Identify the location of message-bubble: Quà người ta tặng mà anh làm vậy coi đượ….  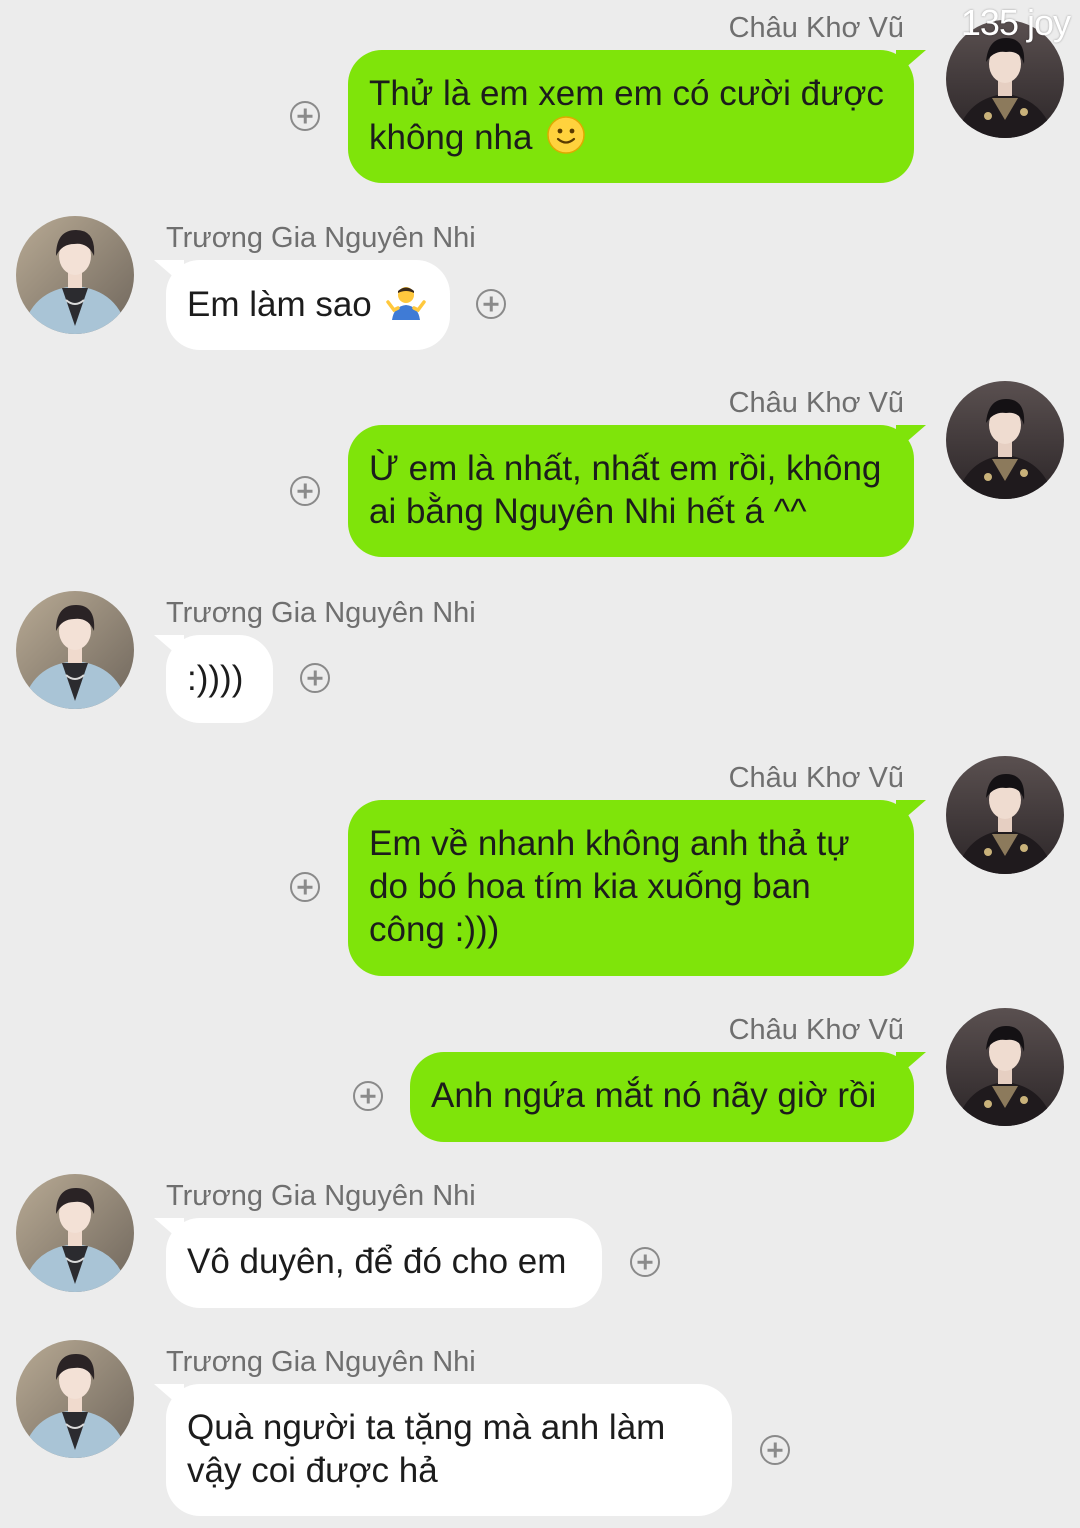
(449, 1450).